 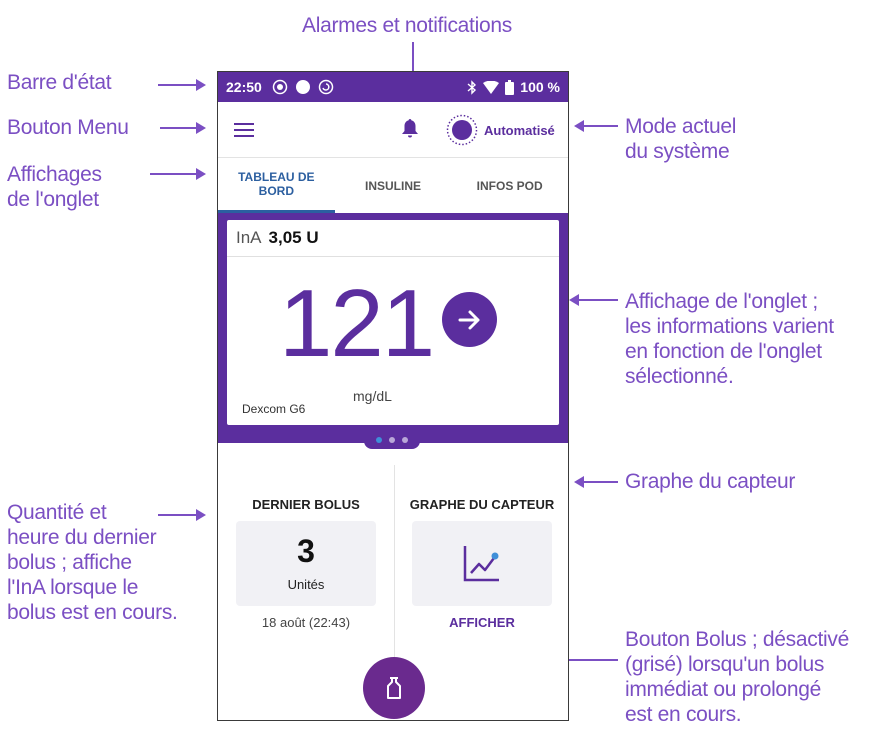 What do you see at coordinates (596, 126) in the screenshot?
I see `callout-mode-arrow` at bounding box center [596, 126].